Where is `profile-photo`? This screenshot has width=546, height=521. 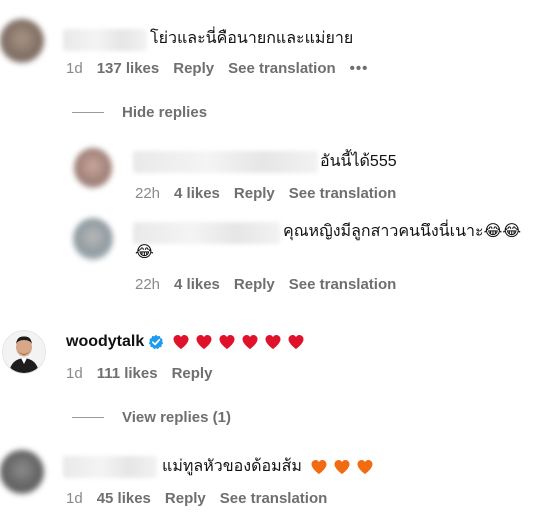
profile-photo is located at coordinates (24, 352).